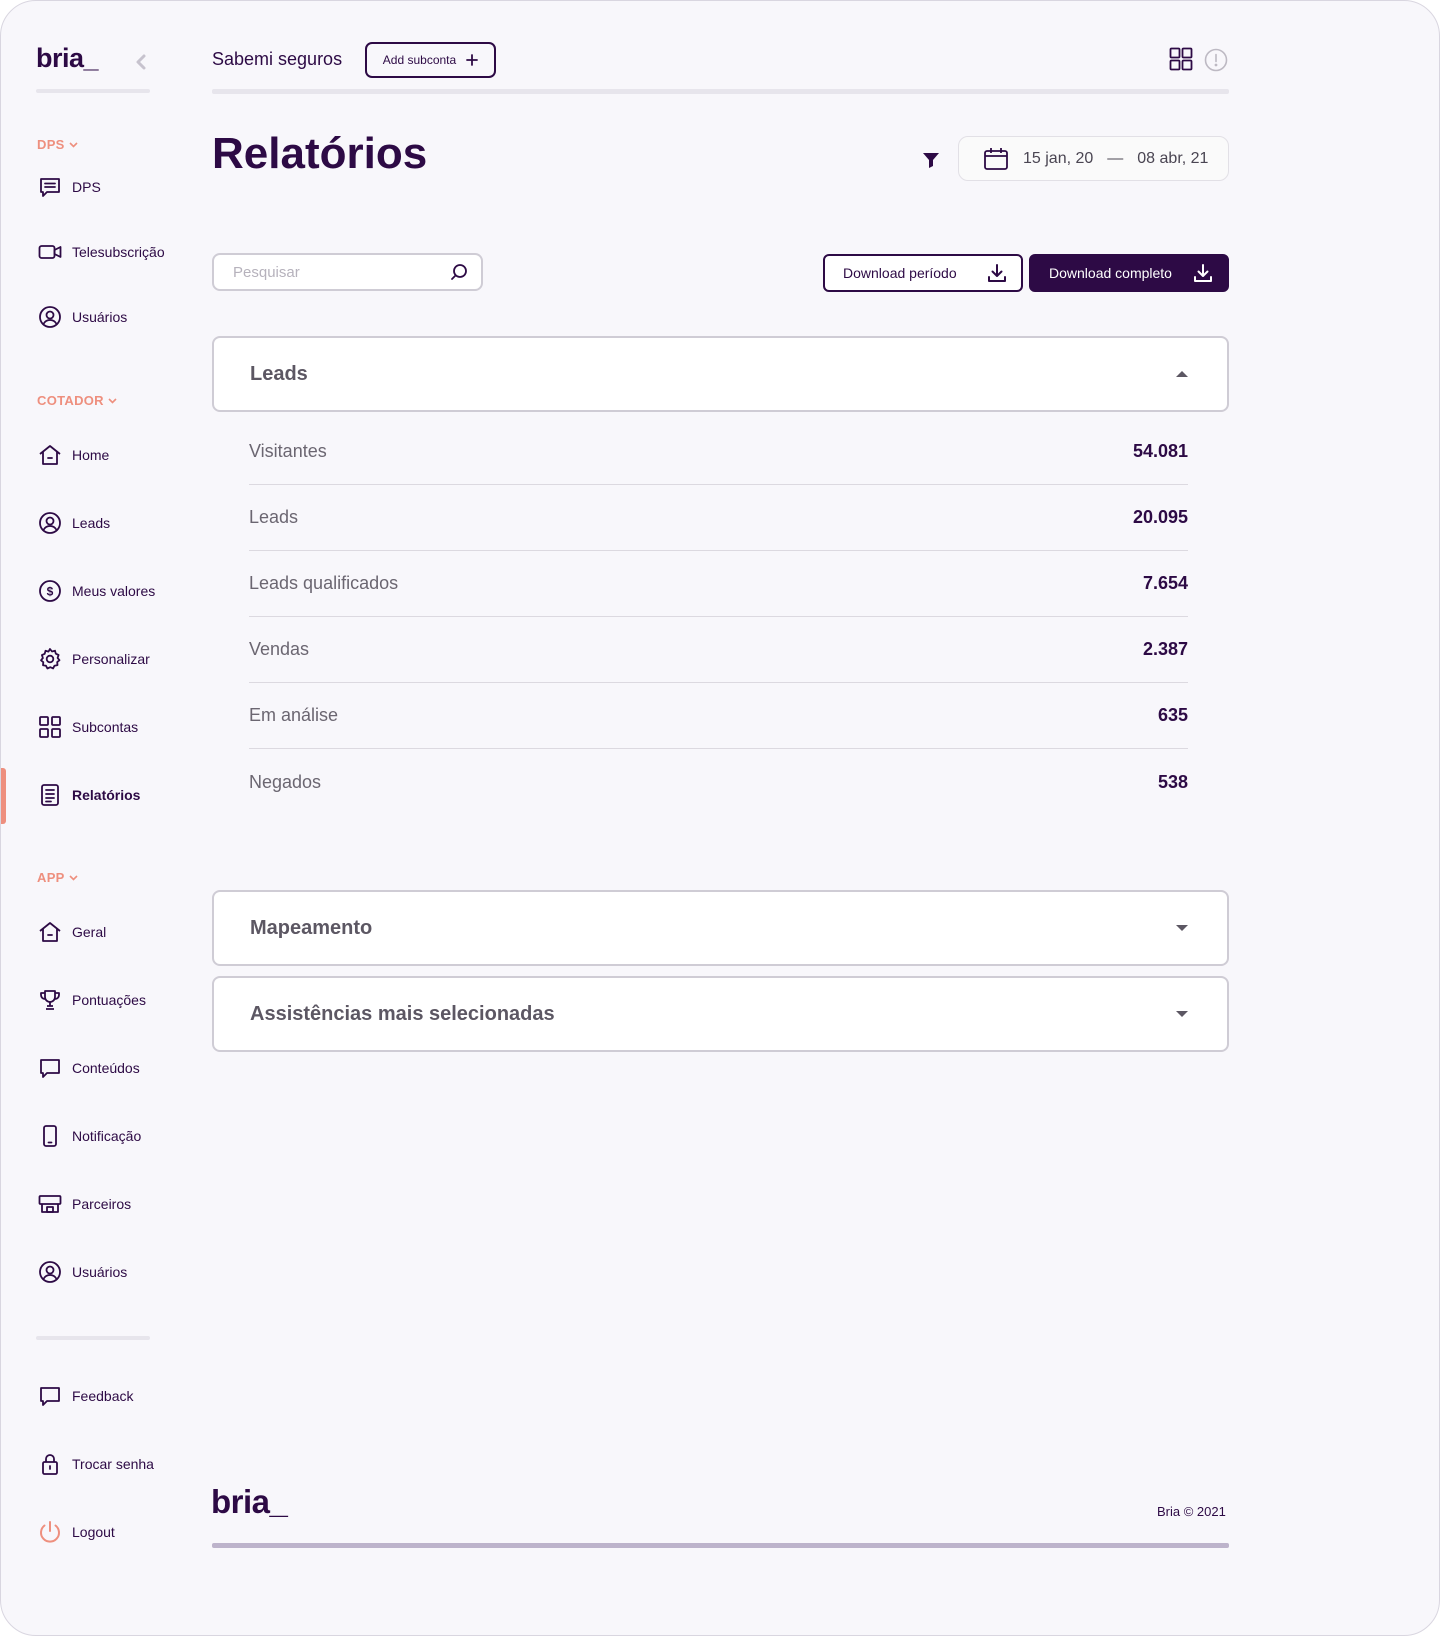 This screenshot has height=1636, width=1440. I want to click on info-icon, so click(1216, 60).